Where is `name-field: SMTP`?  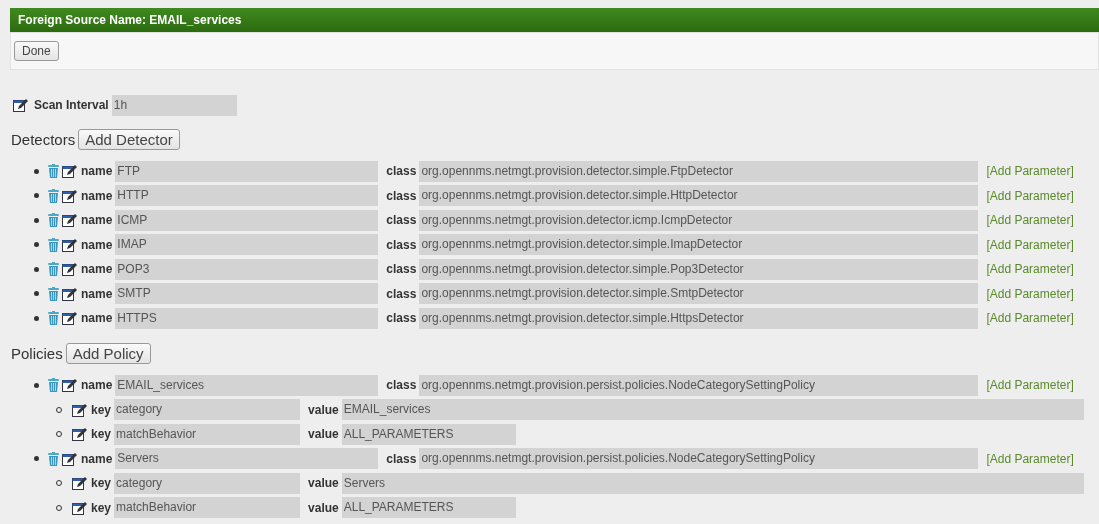 name-field: SMTP is located at coordinates (247, 293).